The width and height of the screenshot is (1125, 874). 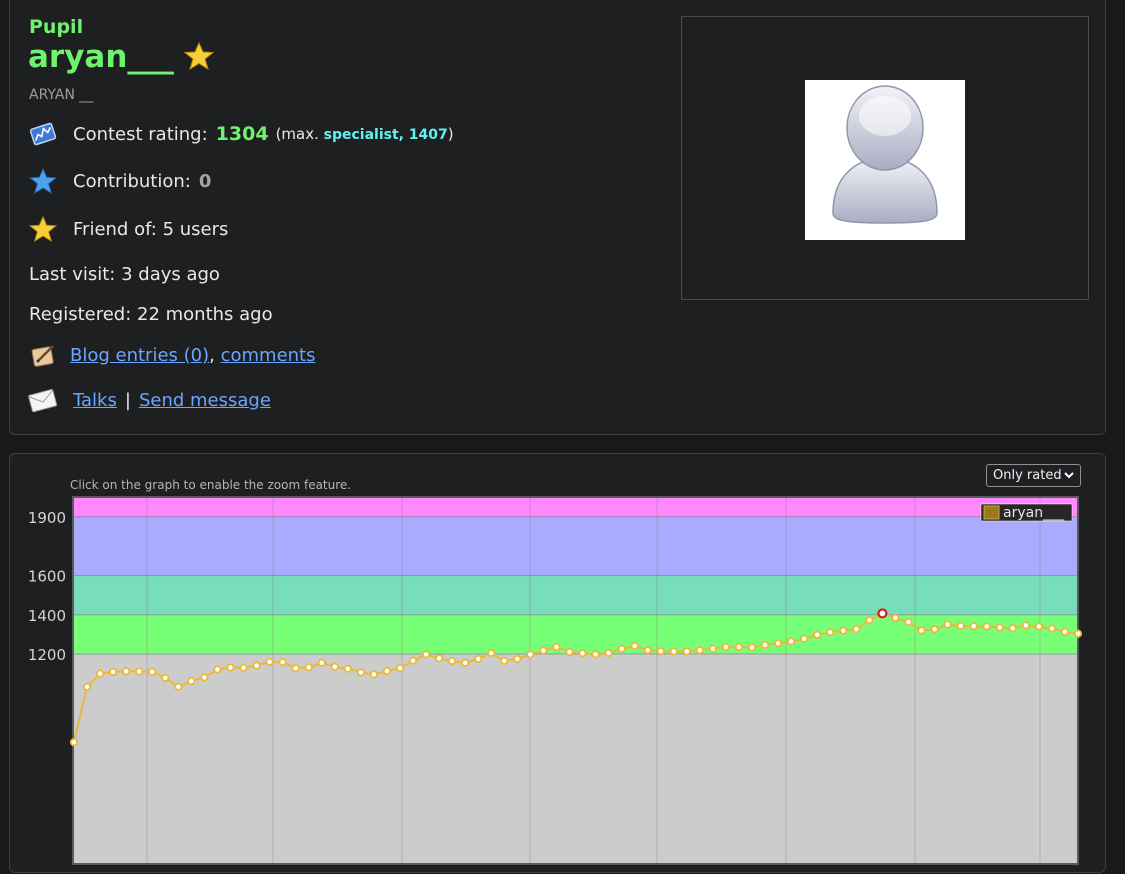 What do you see at coordinates (139, 355) in the screenshot?
I see `blog-entries-link: Blog entries (0)` at bounding box center [139, 355].